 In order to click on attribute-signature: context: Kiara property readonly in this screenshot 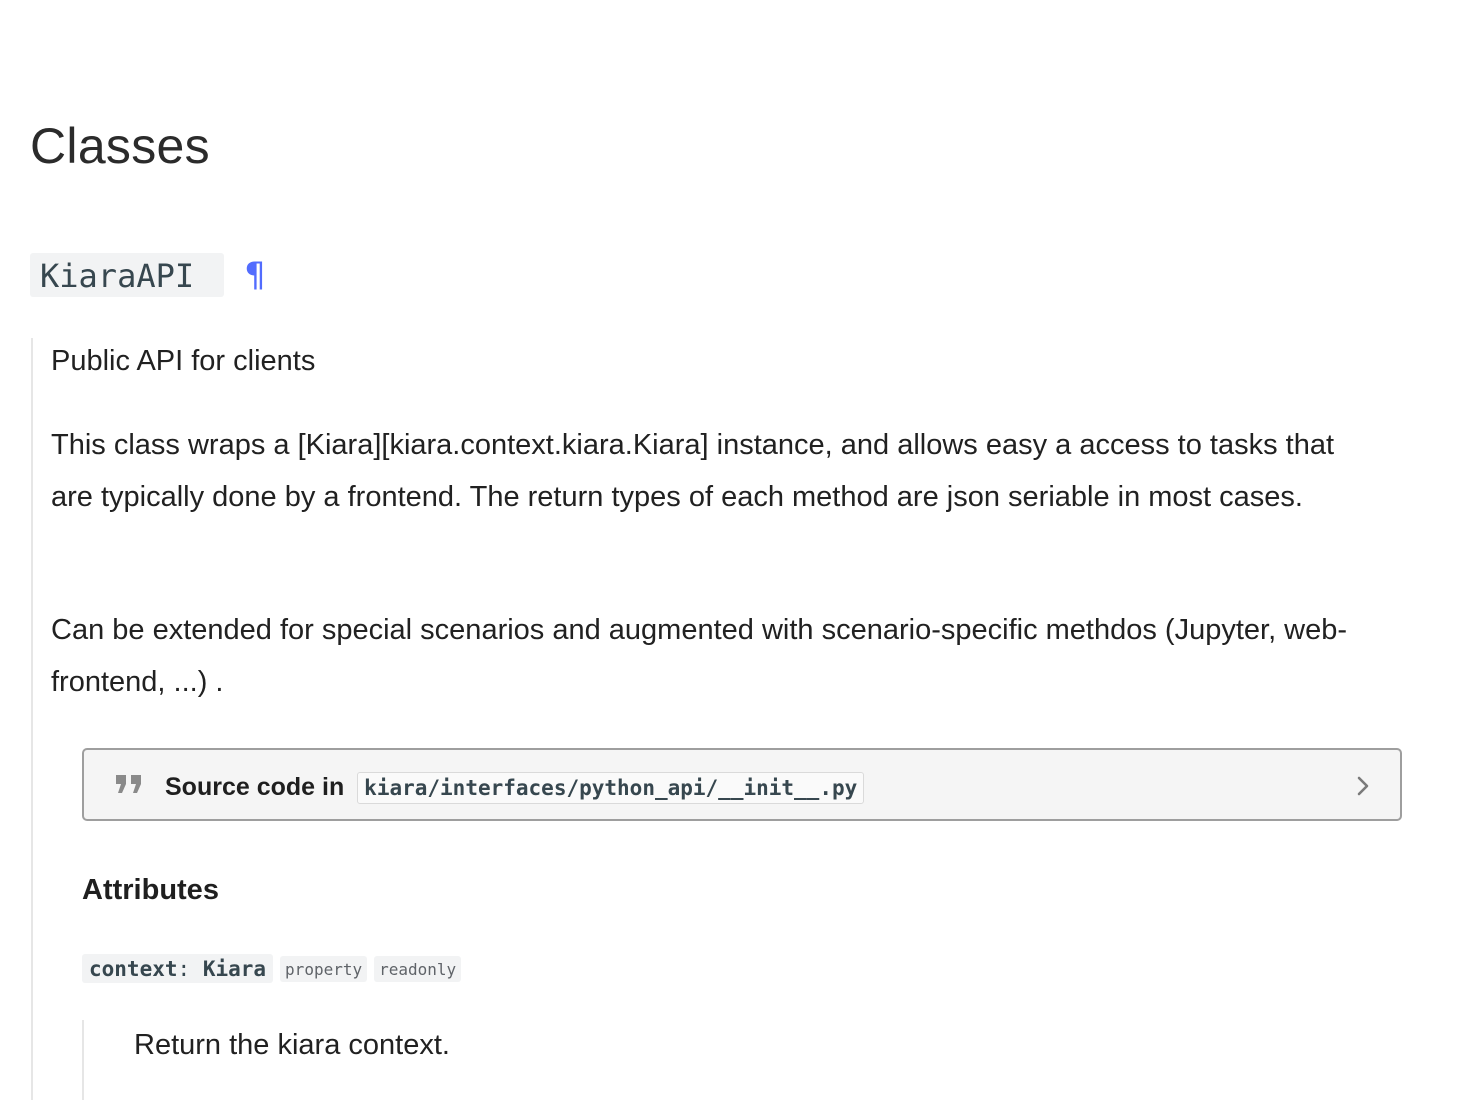, I will do `click(272, 968)`.